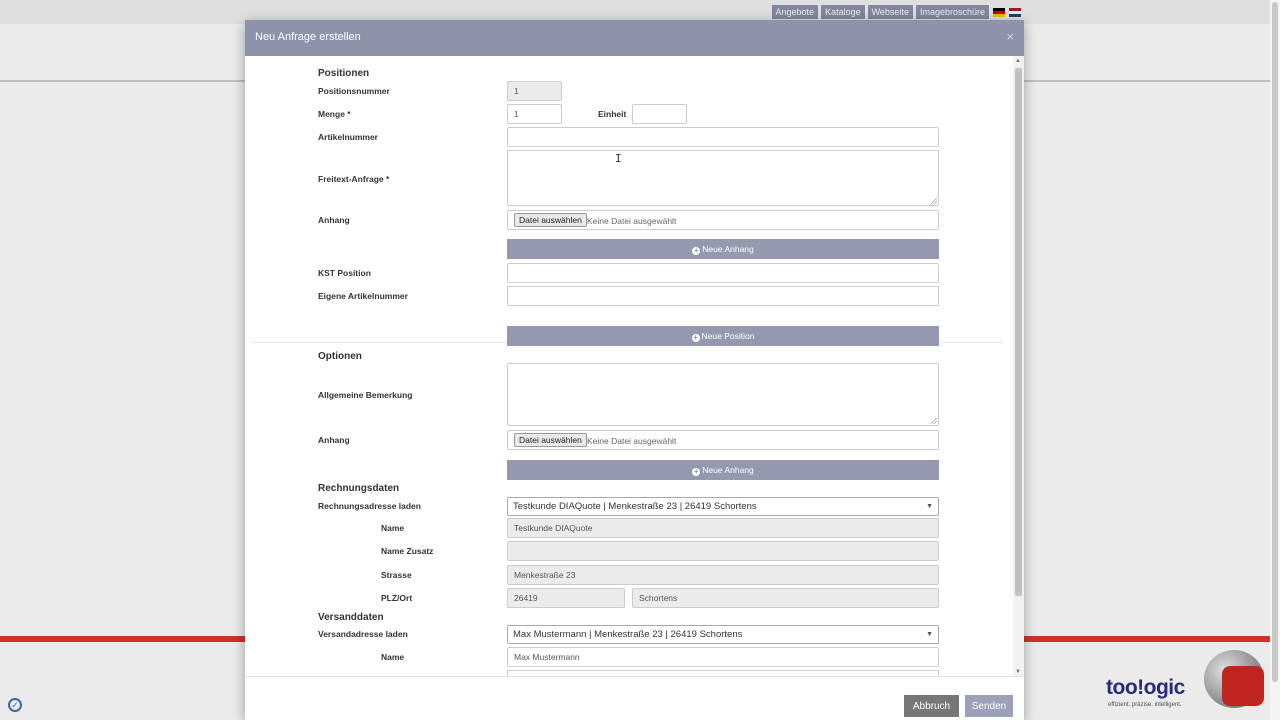 Image resolution: width=1280 pixels, height=720 pixels. Describe the element at coordinates (618, 158) in the screenshot. I see `text-cursor-icon: I` at that location.